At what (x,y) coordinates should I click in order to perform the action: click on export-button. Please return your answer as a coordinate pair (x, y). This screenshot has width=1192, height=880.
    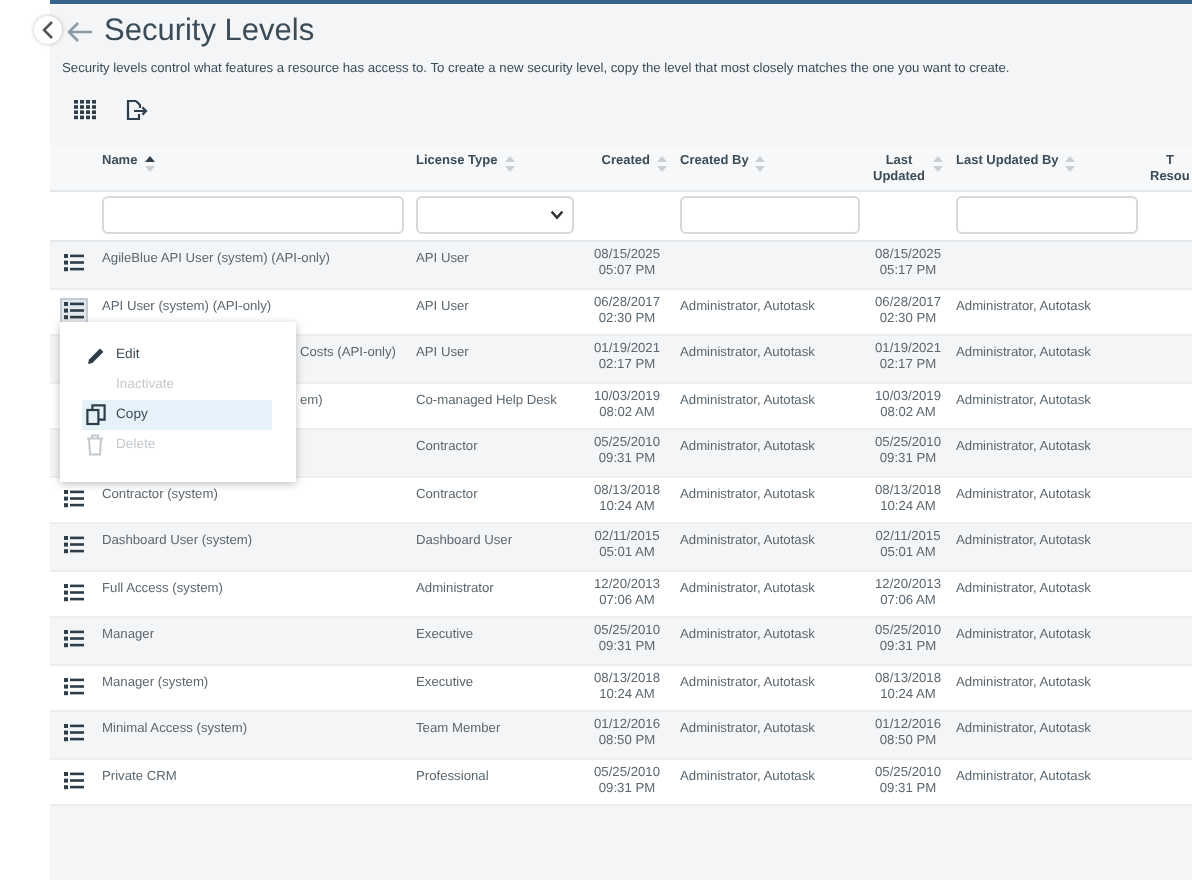
    Looking at the image, I should click on (136, 110).